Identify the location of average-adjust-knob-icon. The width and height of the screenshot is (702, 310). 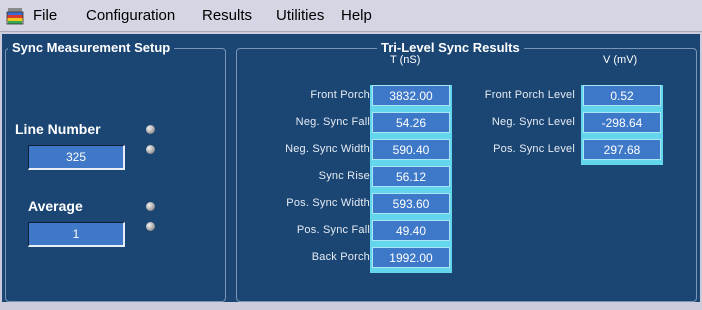
(150, 226).